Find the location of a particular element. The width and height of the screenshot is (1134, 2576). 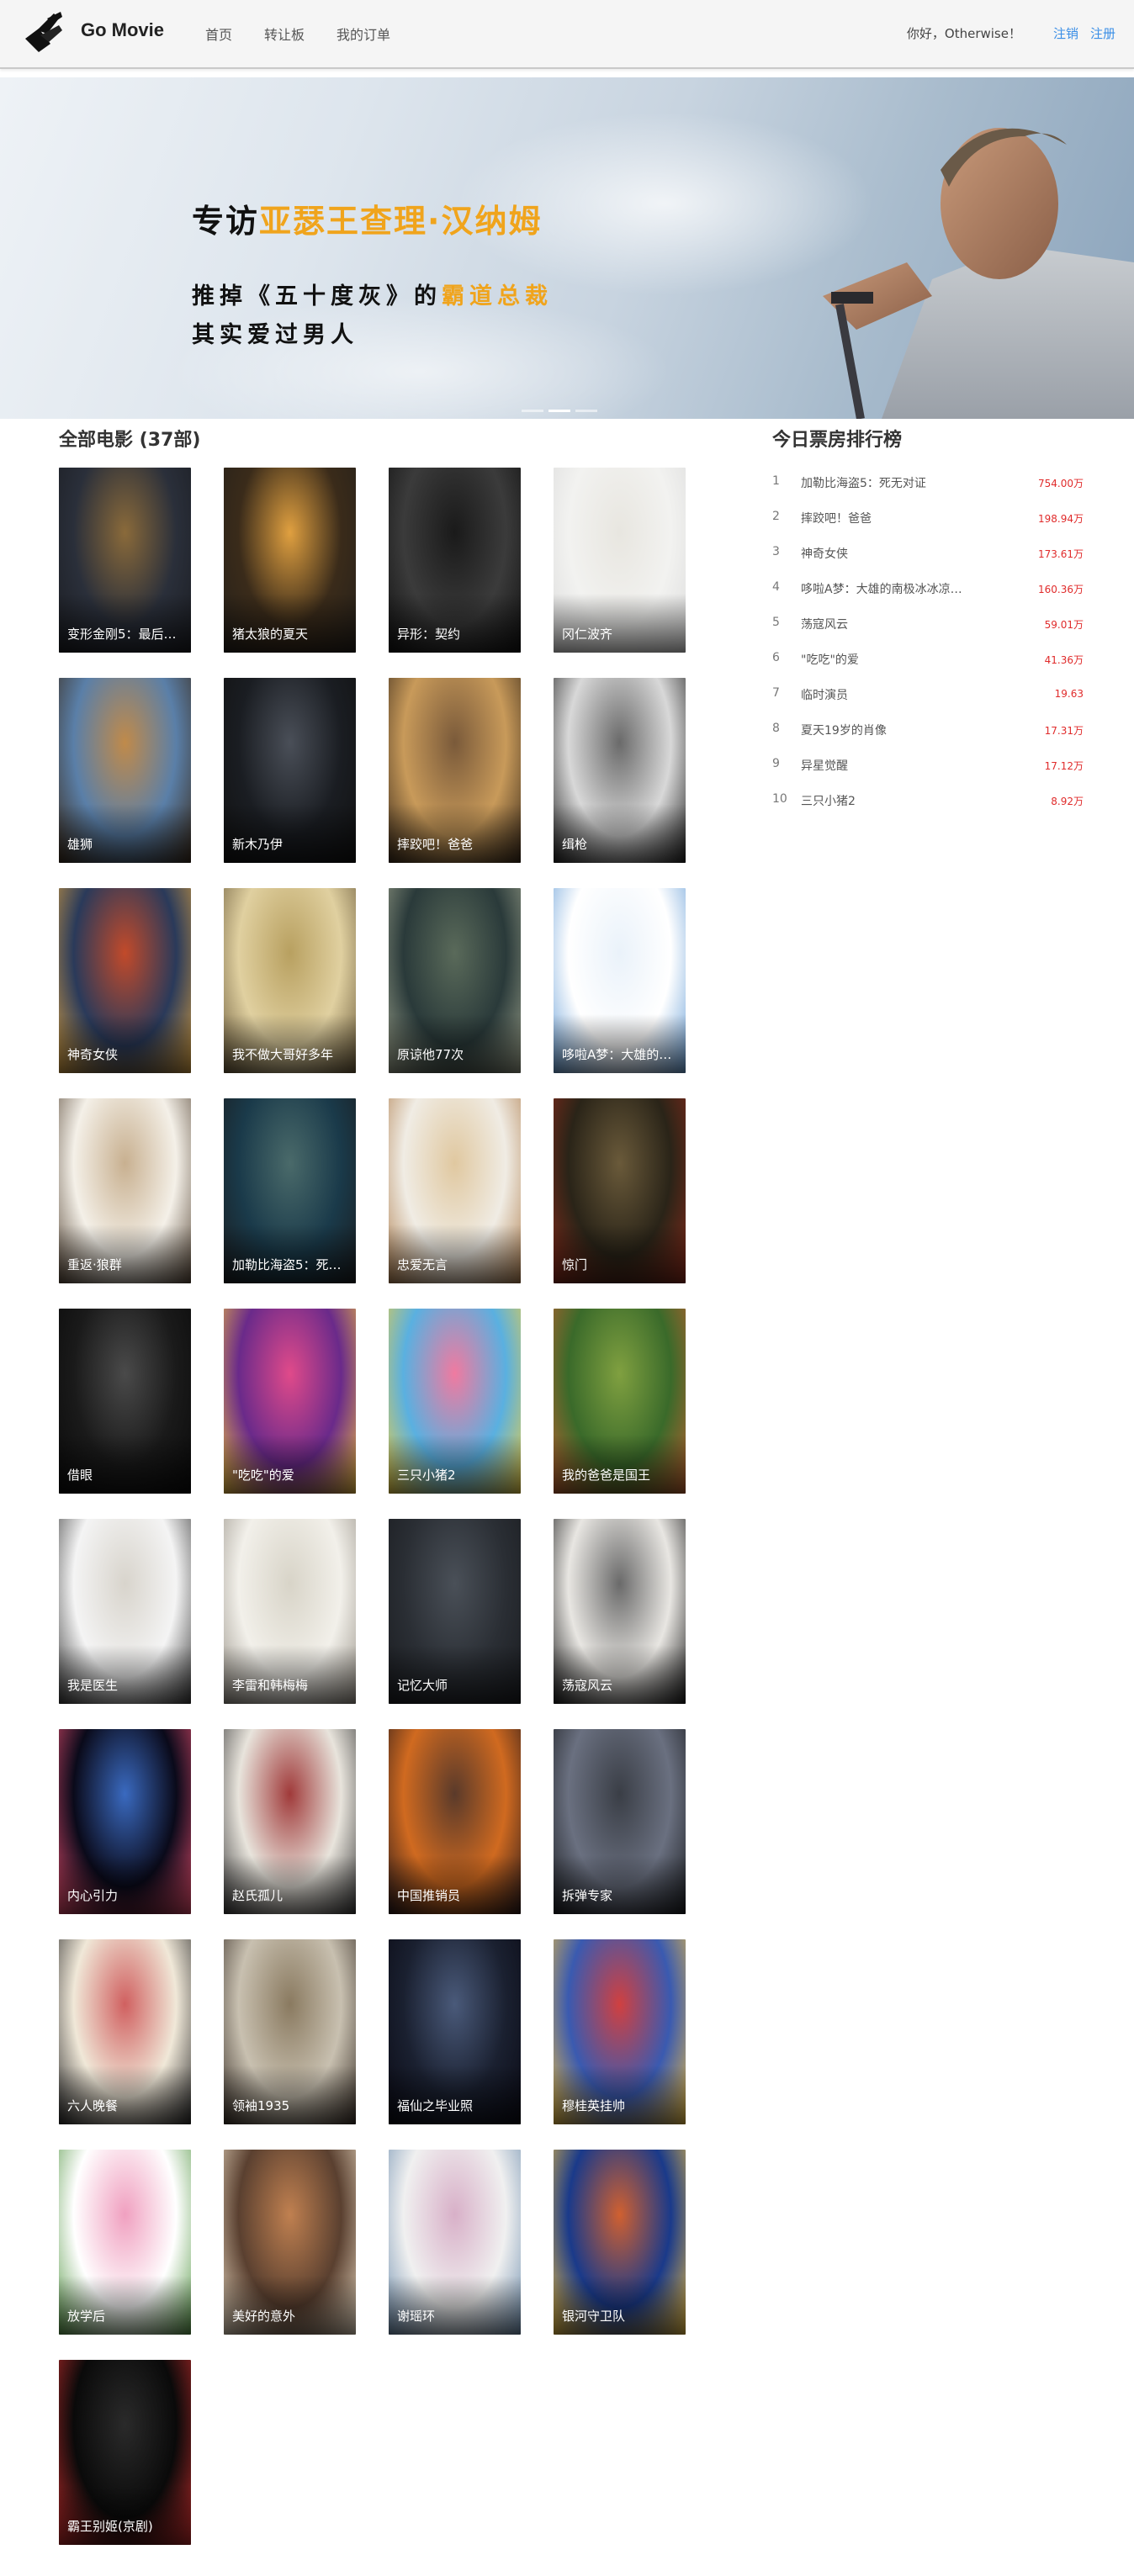

movie-title: 摔跤吧！爸爸 is located at coordinates (435, 844).